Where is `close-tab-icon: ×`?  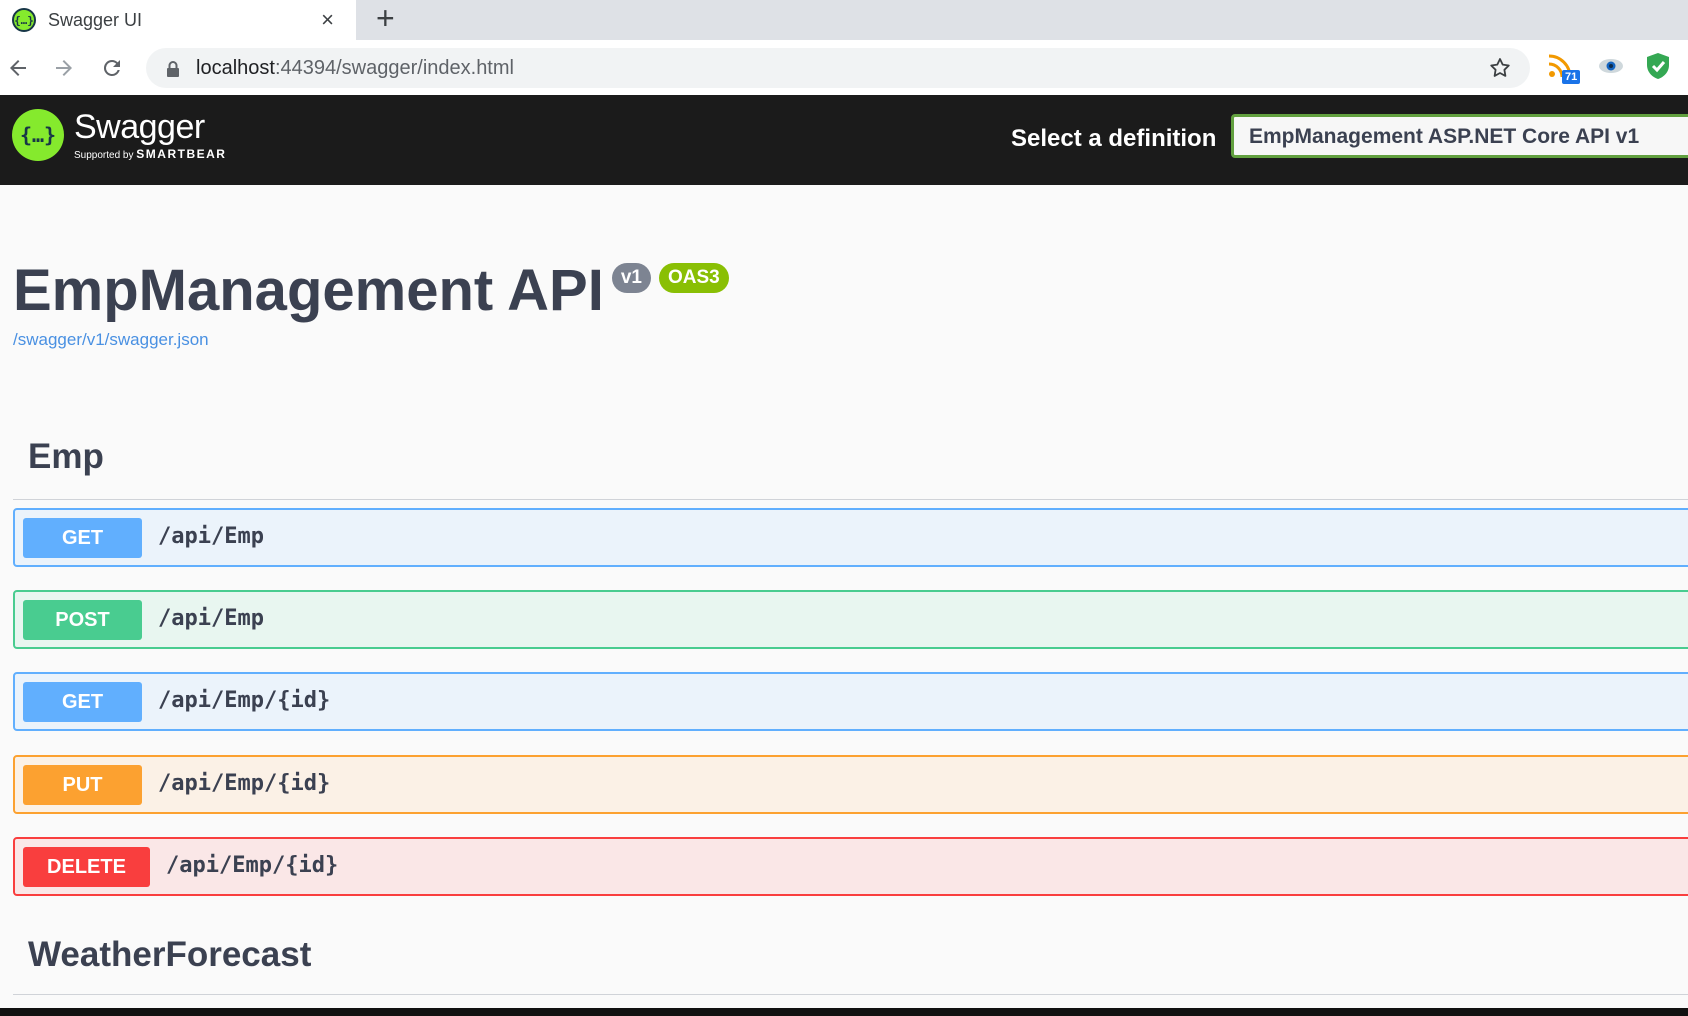
close-tab-icon: × is located at coordinates (327, 20).